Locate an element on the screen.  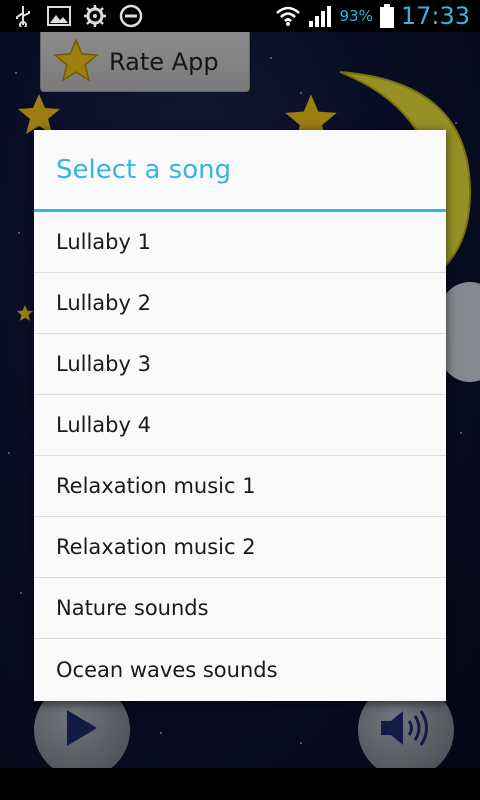
image-icon is located at coordinates (59, 16).